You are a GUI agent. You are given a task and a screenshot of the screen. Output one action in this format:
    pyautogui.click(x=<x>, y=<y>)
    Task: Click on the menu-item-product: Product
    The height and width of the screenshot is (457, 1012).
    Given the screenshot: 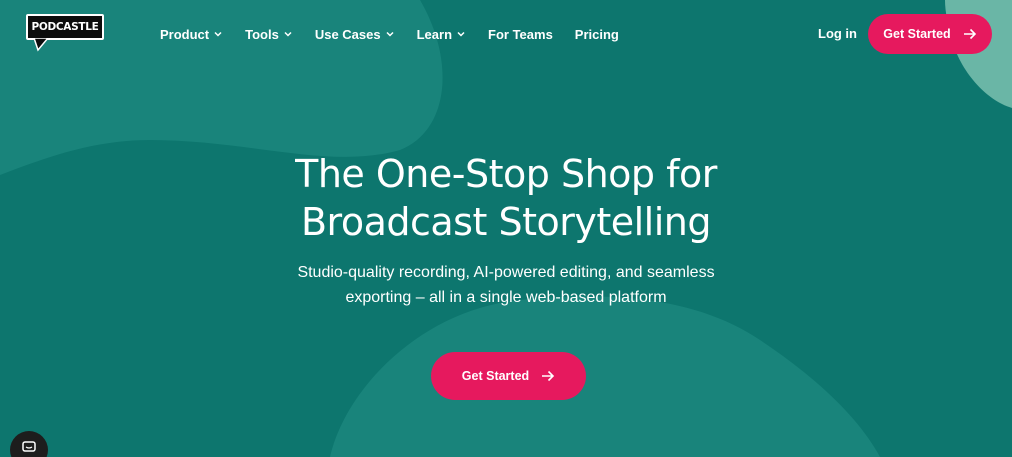 What is the action you would take?
    pyautogui.click(x=191, y=34)
    